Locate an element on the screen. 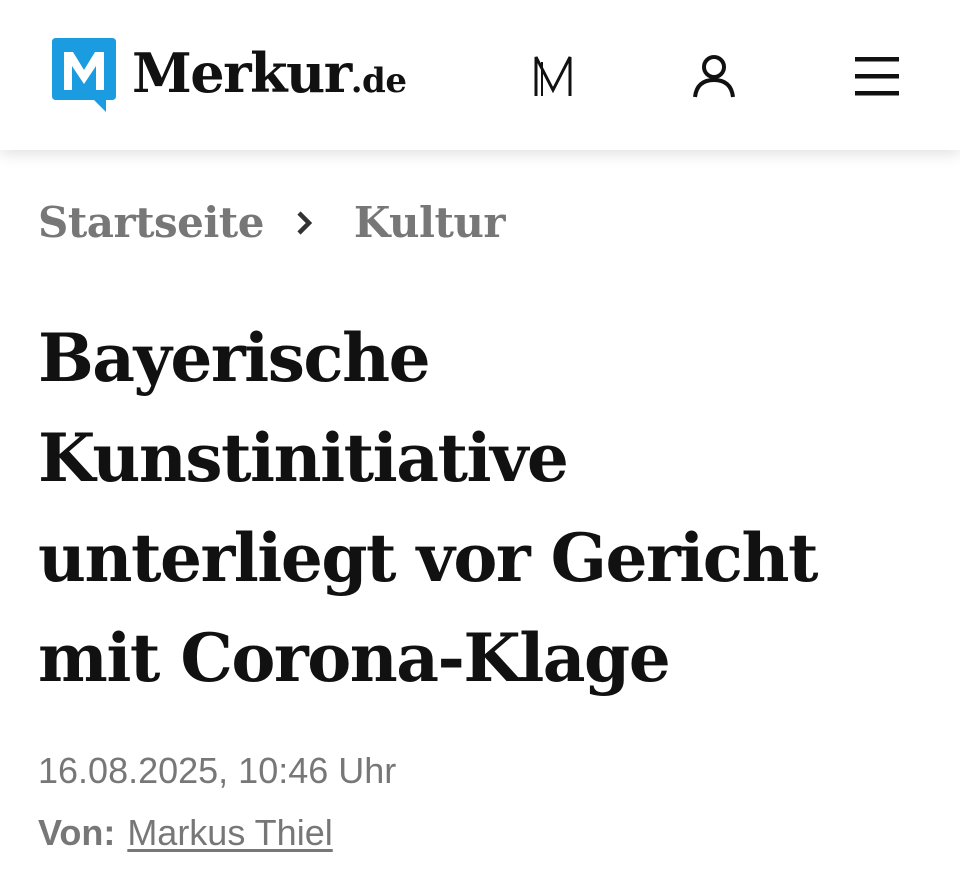 Image resolution: width=960 pixels, height=894 pixels. article-byline: Von: Markus Thiel is located at coordinates (185, 833).